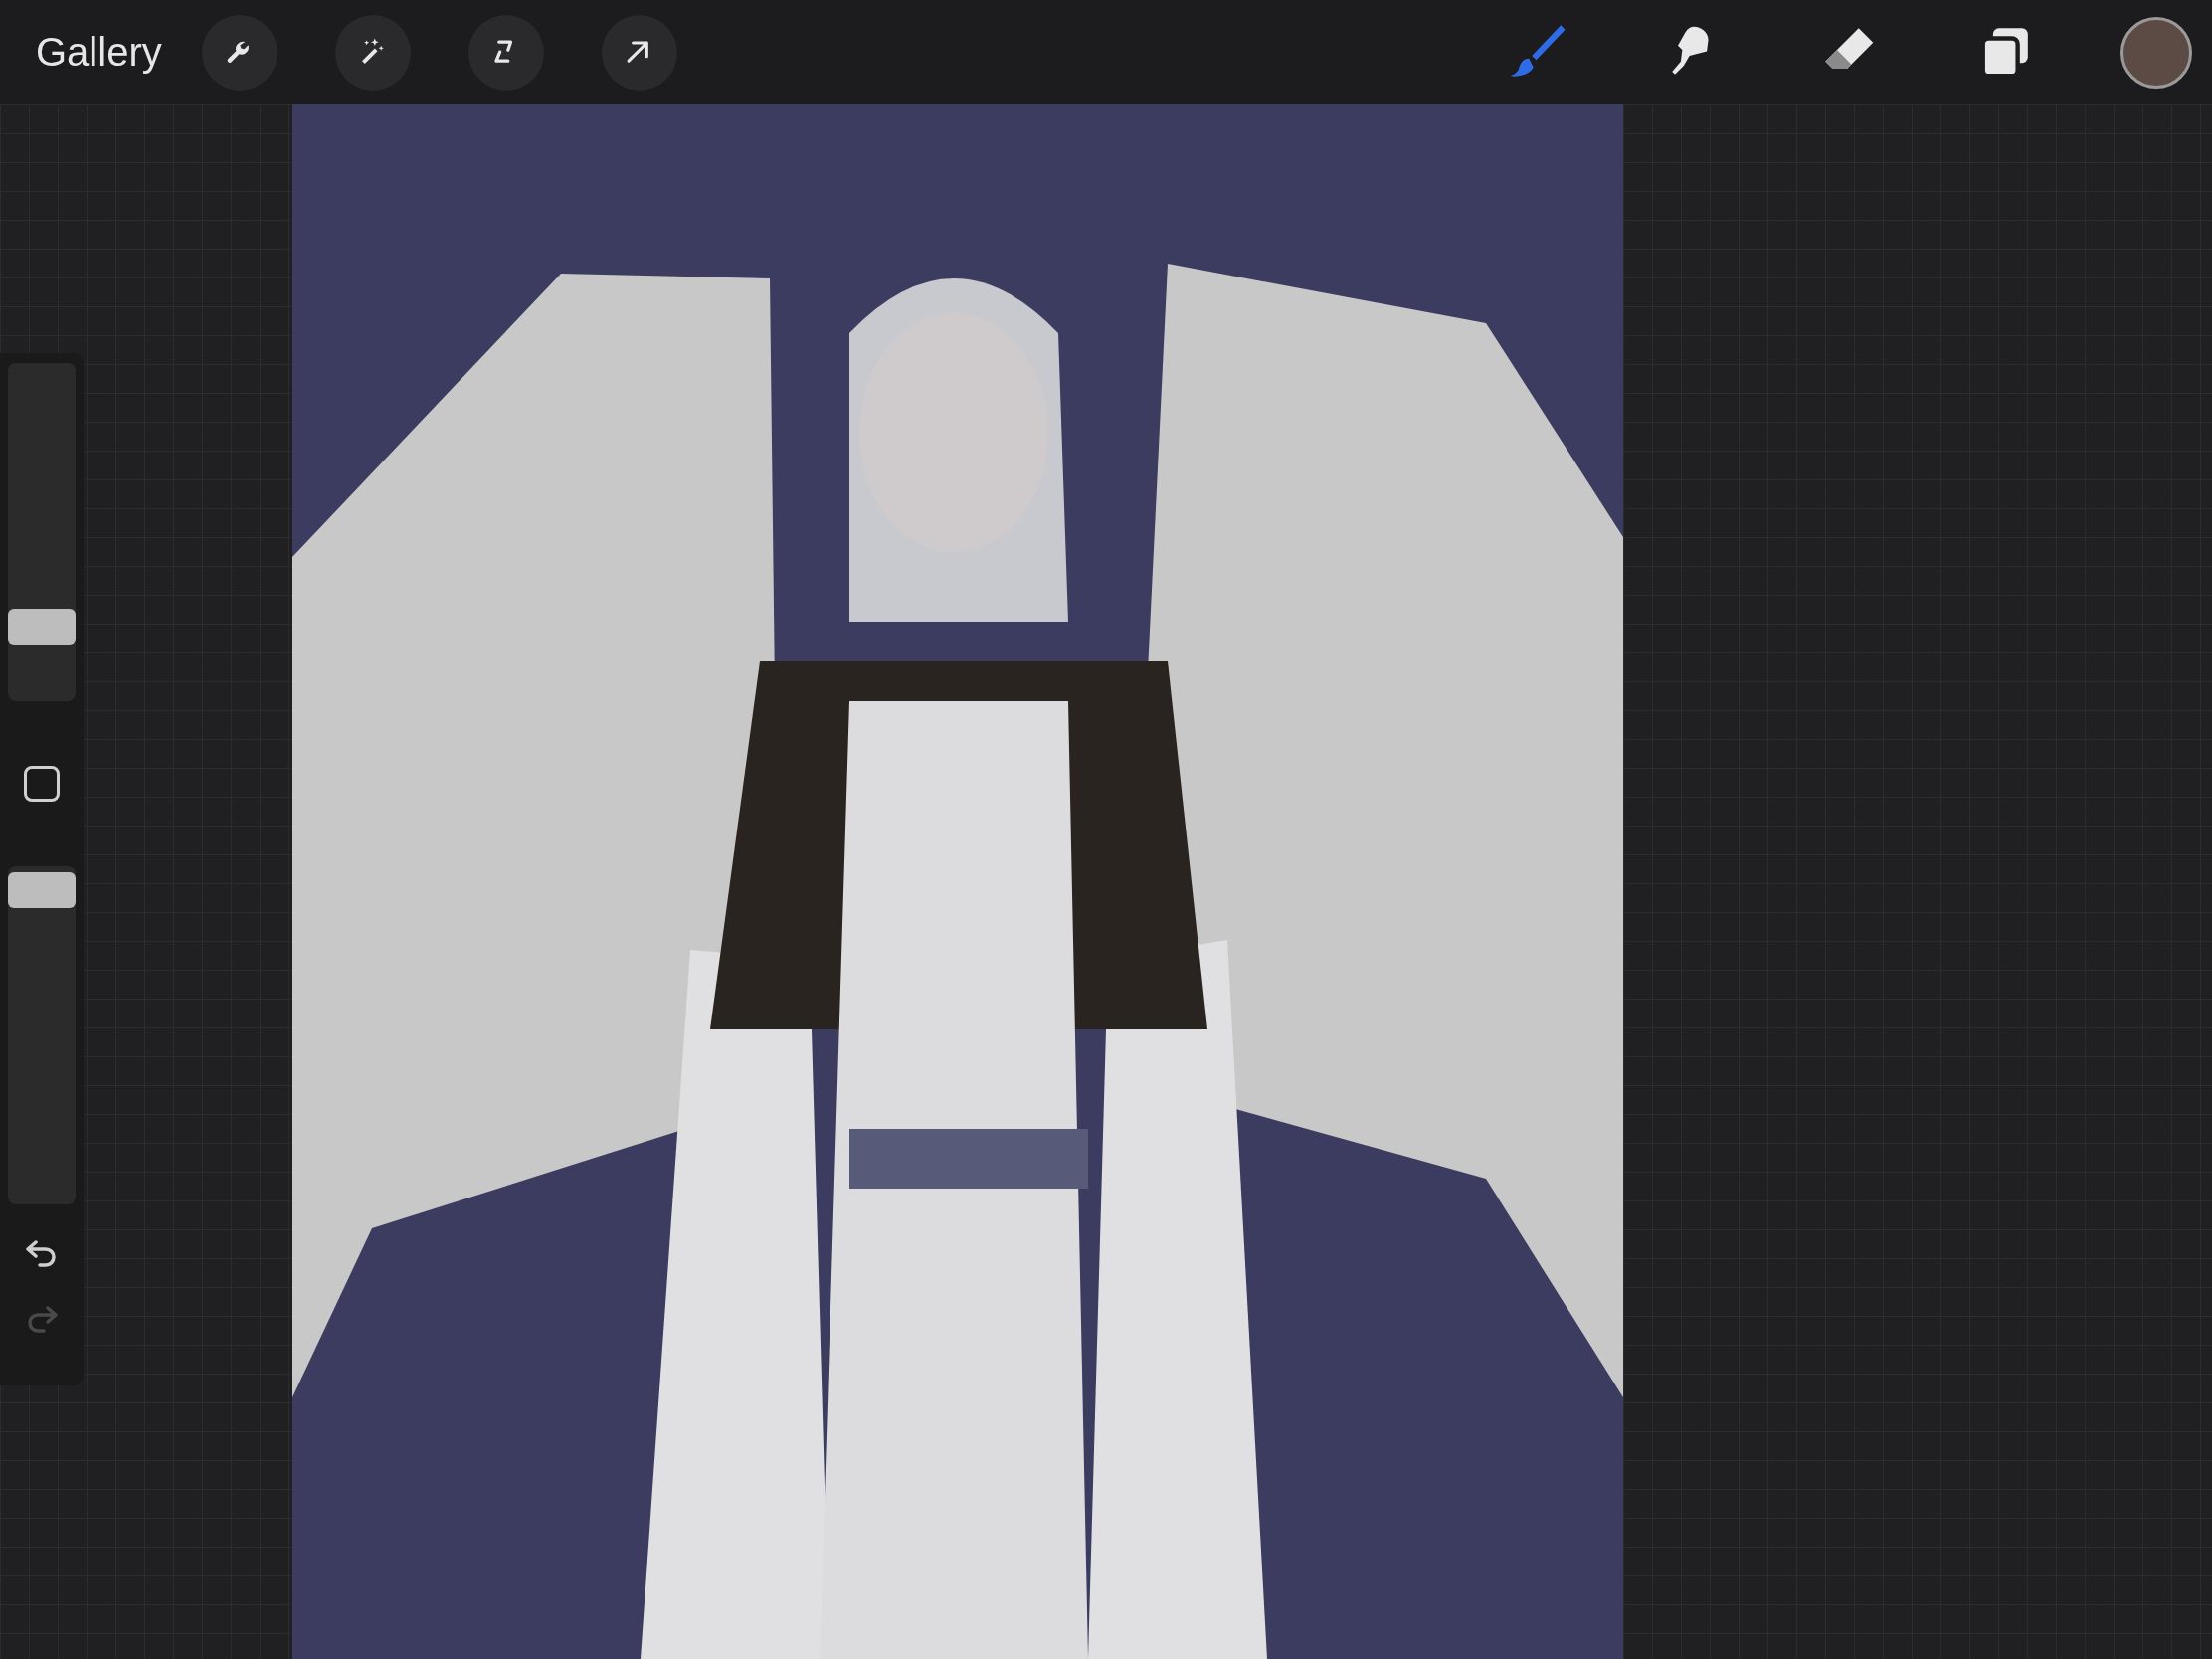 This screenshot has height=1659, width=2212. Describe the element at coordinates (42, 784) in the screenshot. I see `modify-button` at that location.